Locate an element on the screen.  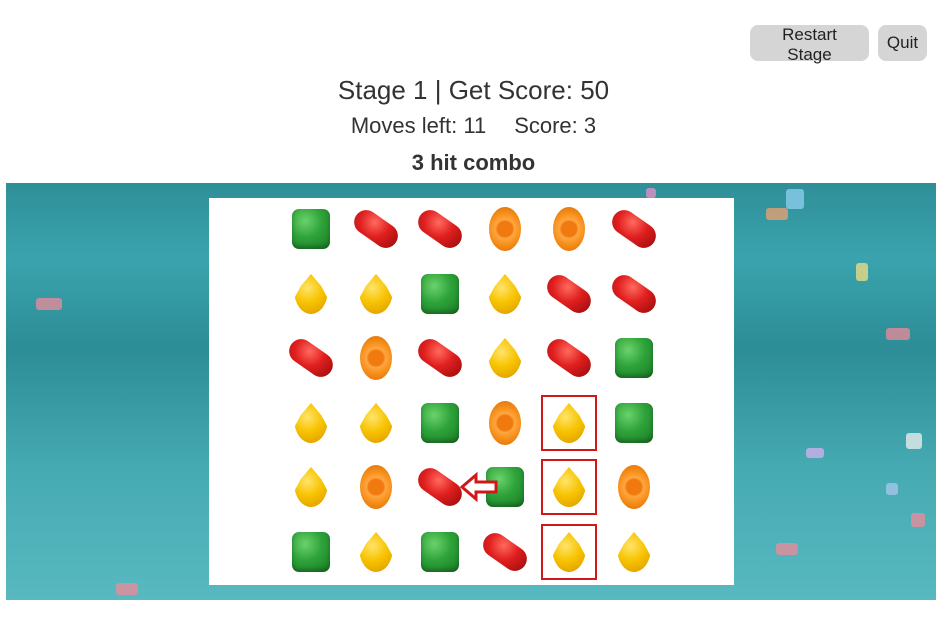
board-cell-r1-c4 is located at coordinates (505, 229).